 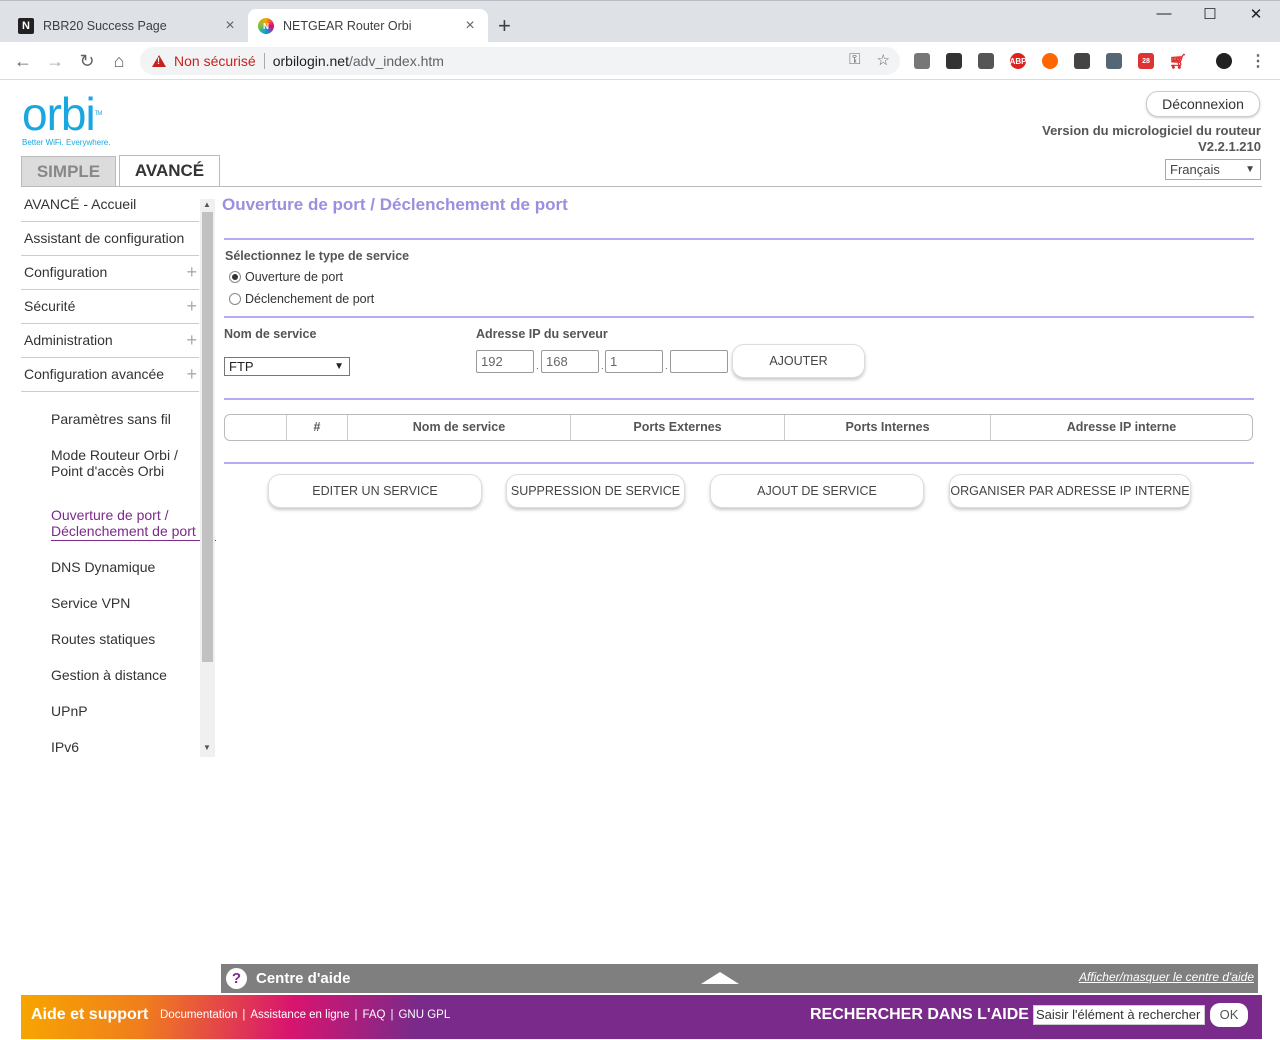 What do you see at coordinates (954, 61) in the screenshot?
I see `extension-trello-icon` at bounding box center [954, 61].